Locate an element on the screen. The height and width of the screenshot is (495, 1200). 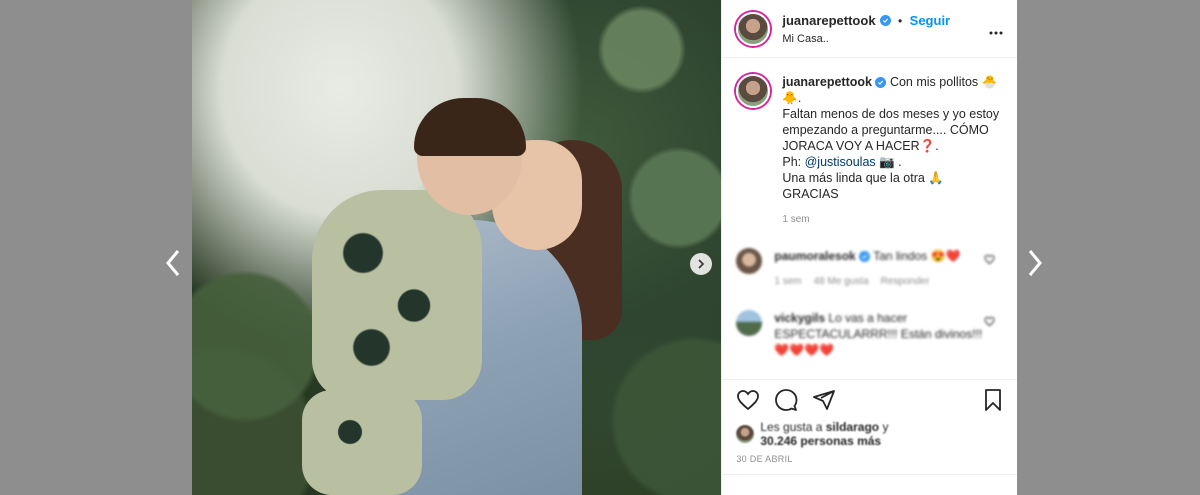
caption-text: GRACIAS is located at coordinates (810, 194).